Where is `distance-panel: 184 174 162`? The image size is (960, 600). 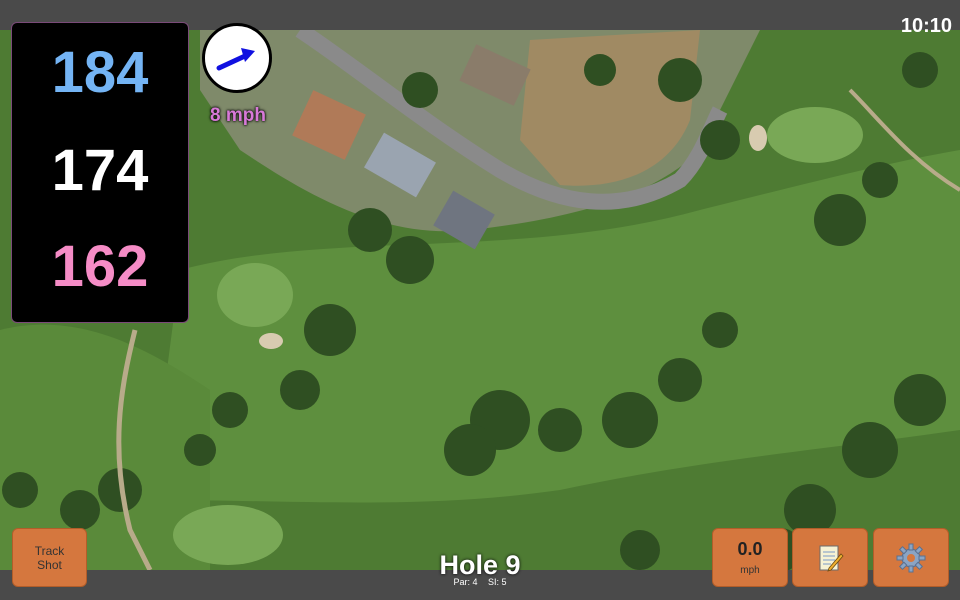 distance-panel: 184 174 162 is located at coordinates (100, 172).